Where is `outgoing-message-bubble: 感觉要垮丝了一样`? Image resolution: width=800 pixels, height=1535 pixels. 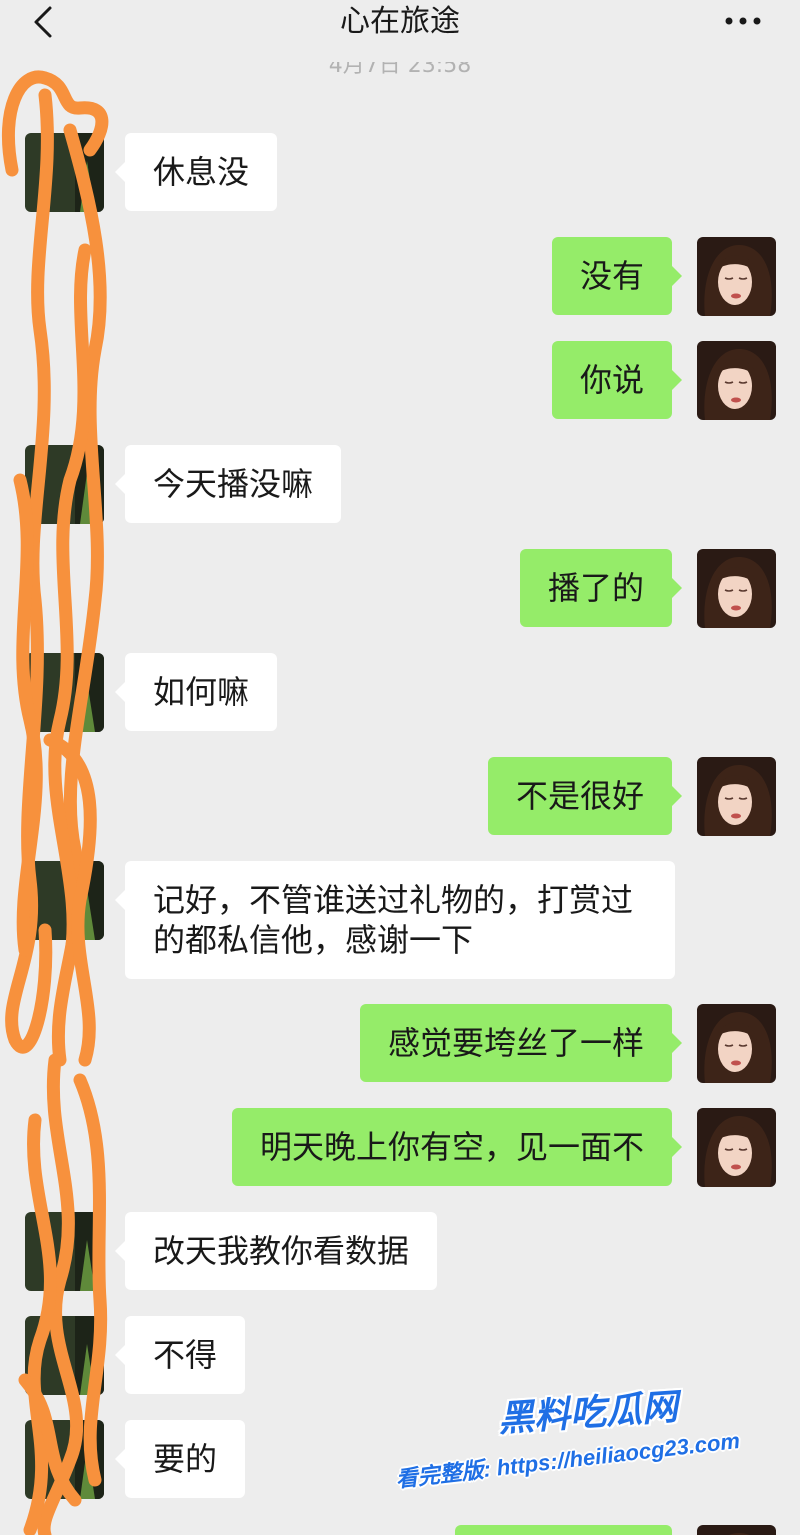
outgoing-message-bubble: 感觉要垮丝了一样 is located at coordinates (521, 1043).